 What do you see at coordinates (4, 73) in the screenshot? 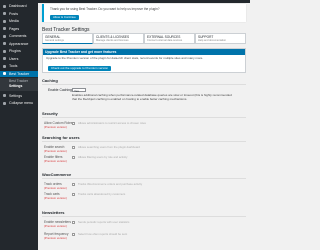
I see `chart-icon` at bounding box center [4, 73].